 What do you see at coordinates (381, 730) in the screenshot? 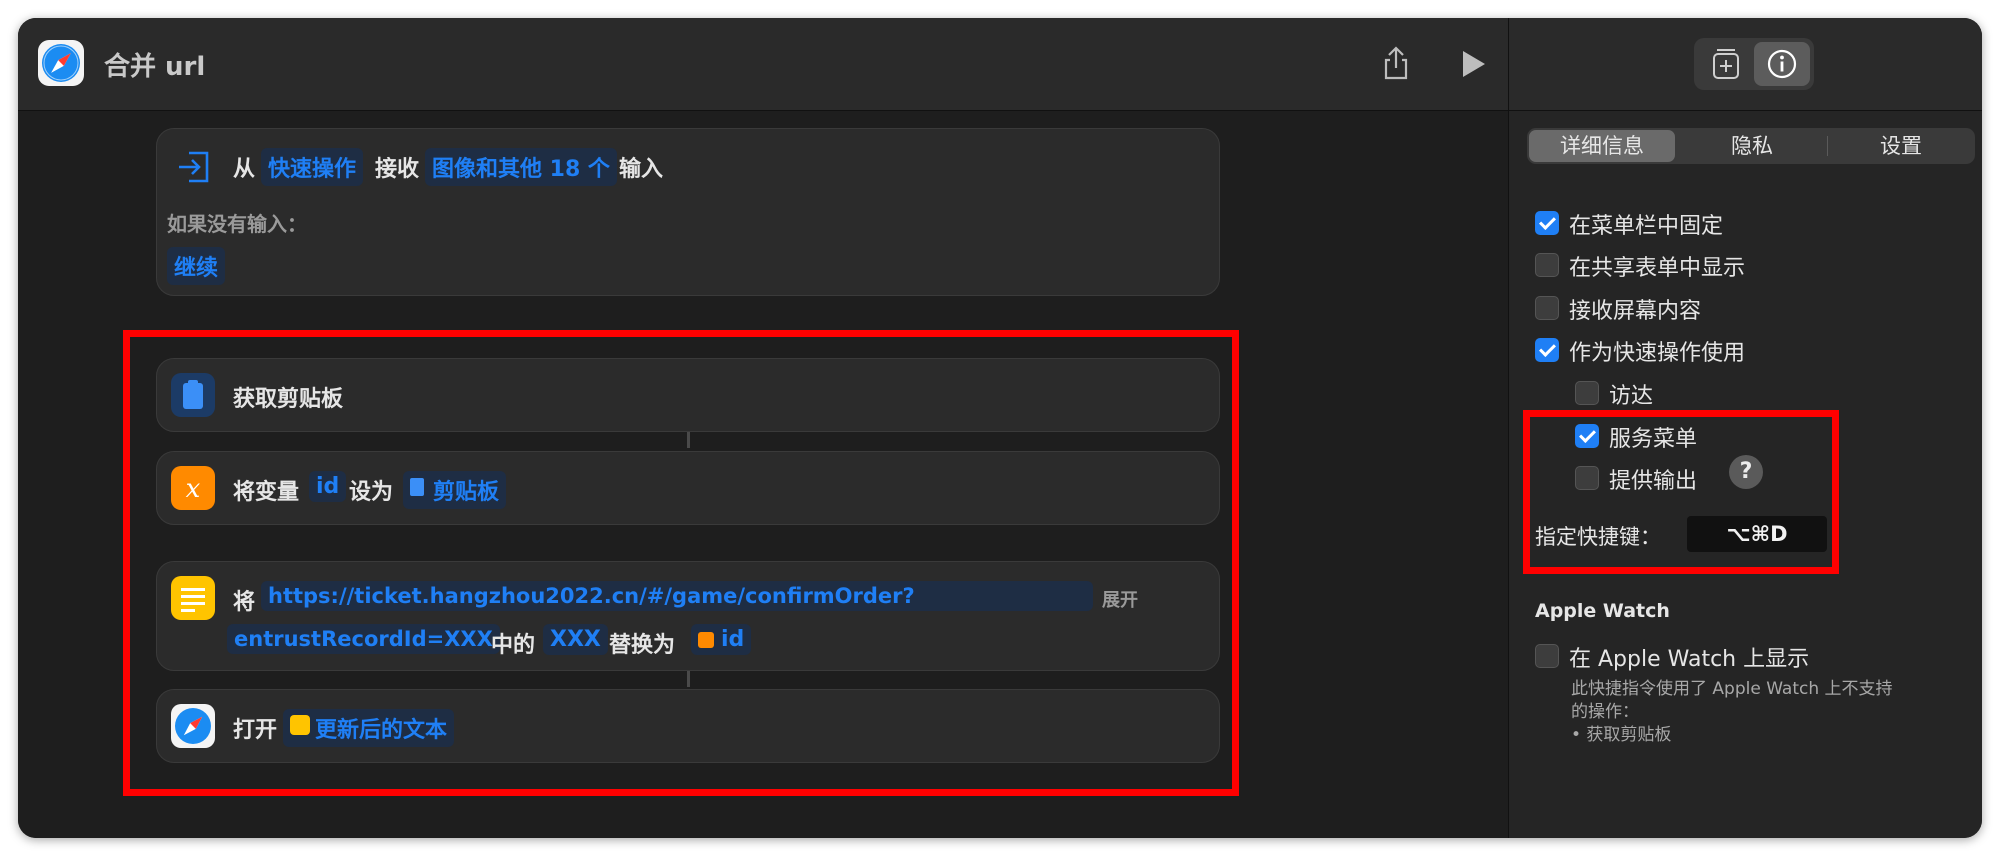
I see `updated-text-label: 更新后的文本` at bounding box center [381, 730].